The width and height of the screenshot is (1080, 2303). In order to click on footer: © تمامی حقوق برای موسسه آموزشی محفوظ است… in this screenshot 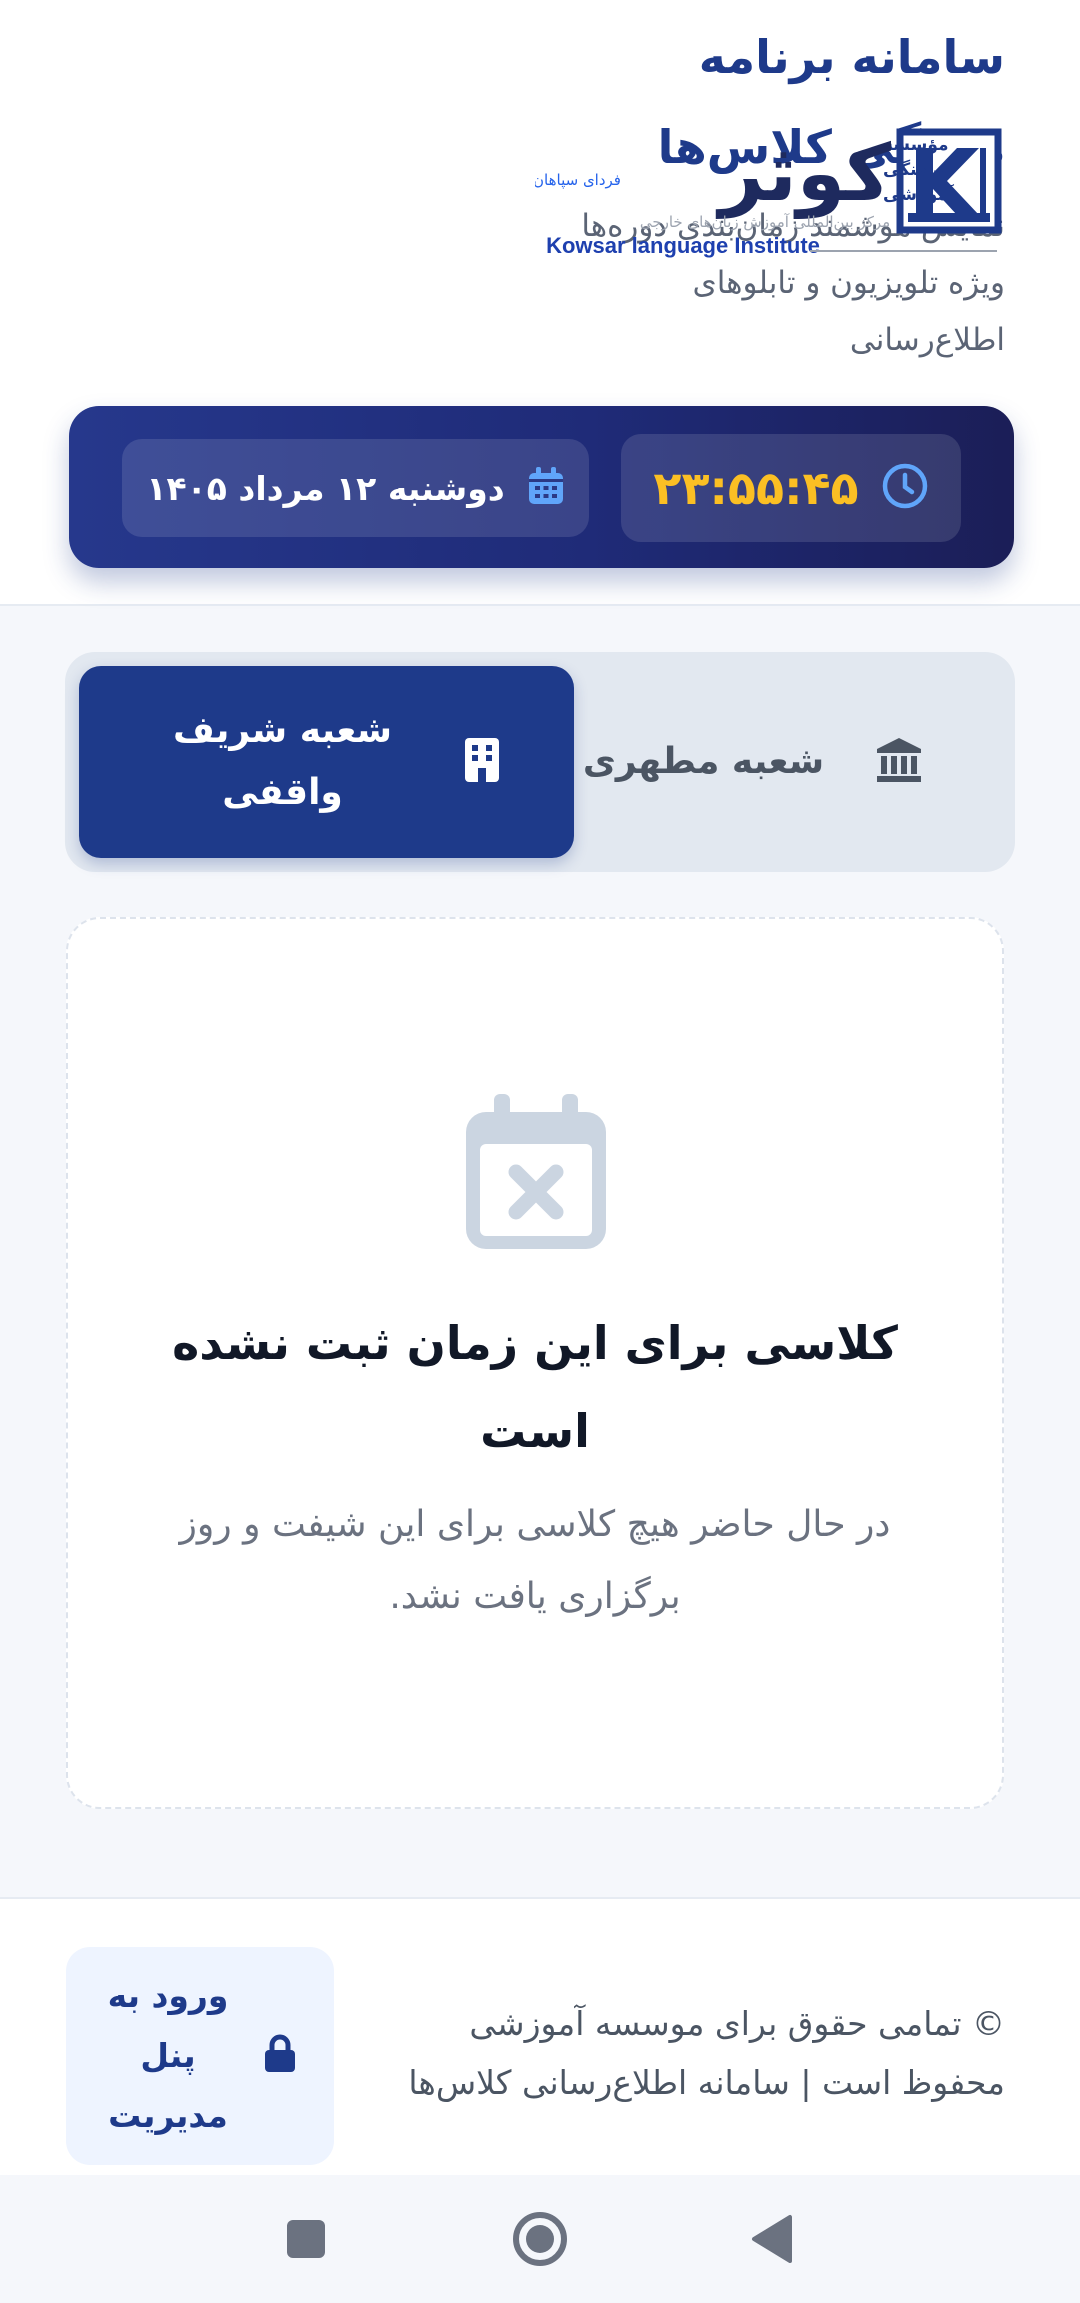, I will do `click(540, 2036)`.